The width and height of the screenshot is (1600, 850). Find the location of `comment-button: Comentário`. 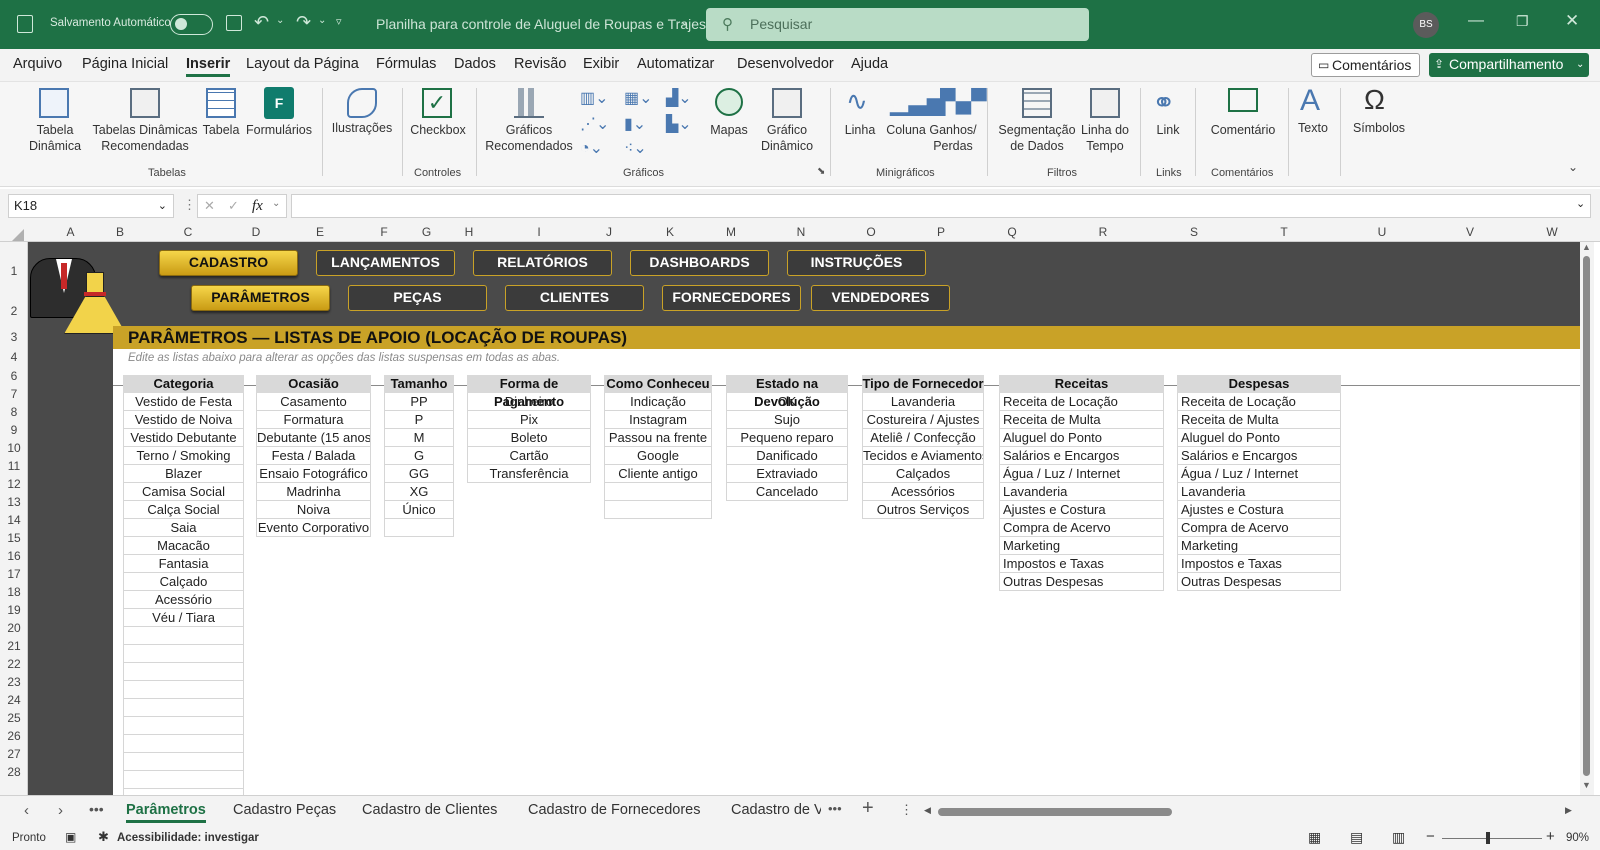

comment-button: Comentário is located at coordinates (1243, 130).